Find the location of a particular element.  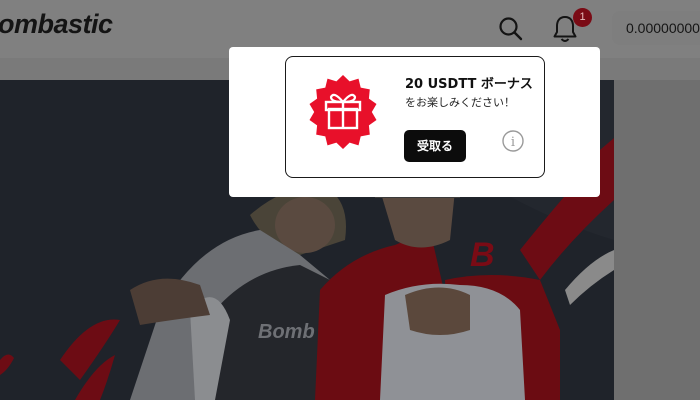

bonus-subtitle: をお楽しみください！ is located at coordinates (460, 102).